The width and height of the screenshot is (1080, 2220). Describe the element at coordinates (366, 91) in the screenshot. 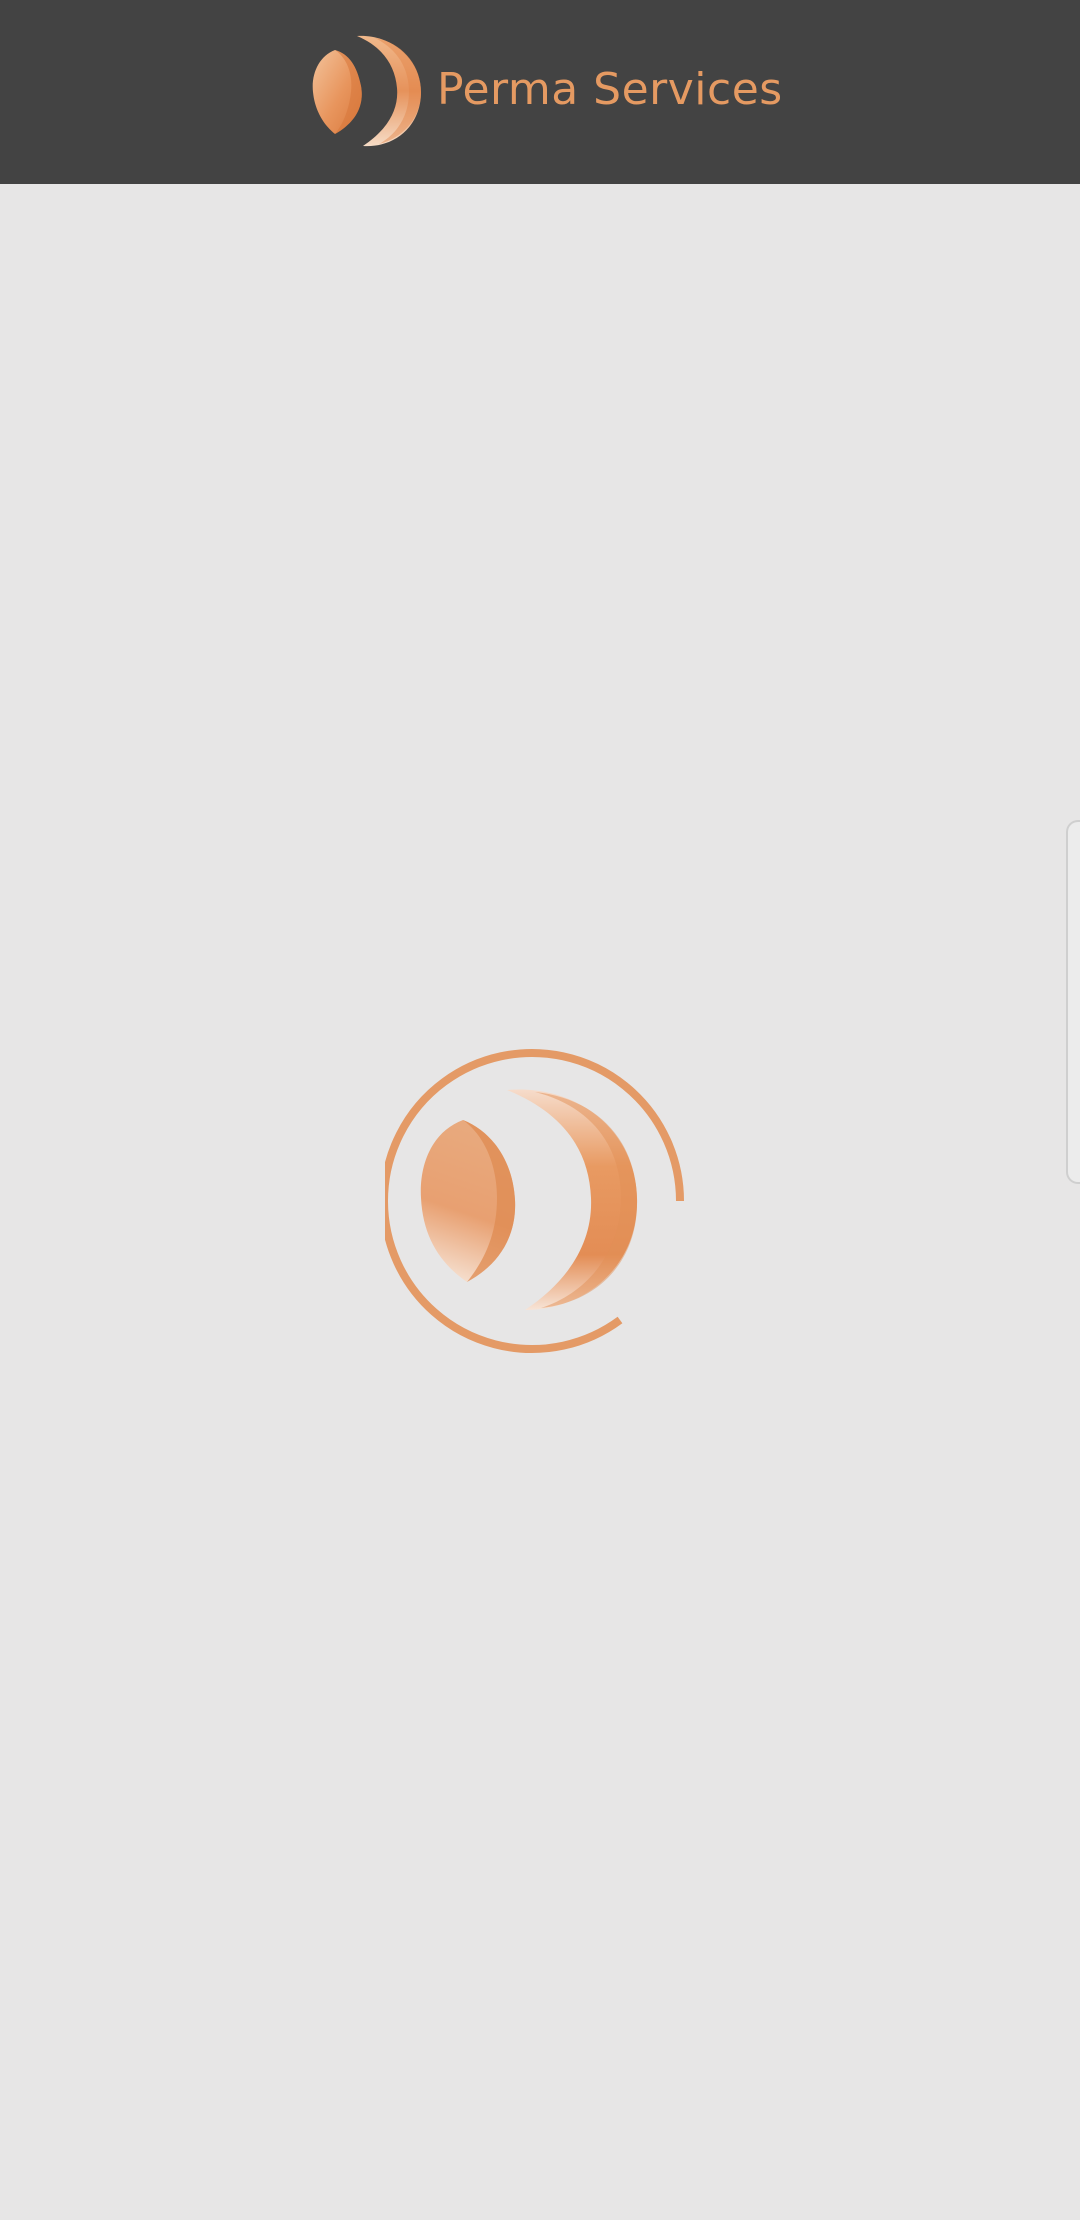

I see `perma-services-logo-icon` at that location.